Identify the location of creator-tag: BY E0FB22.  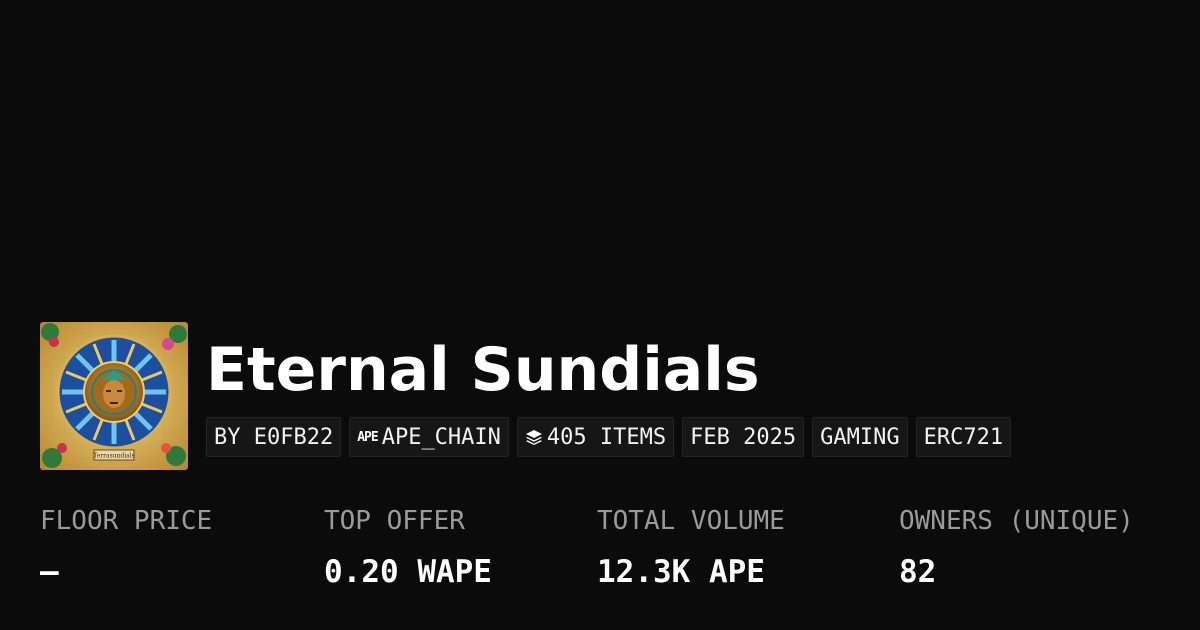
(274, 437).